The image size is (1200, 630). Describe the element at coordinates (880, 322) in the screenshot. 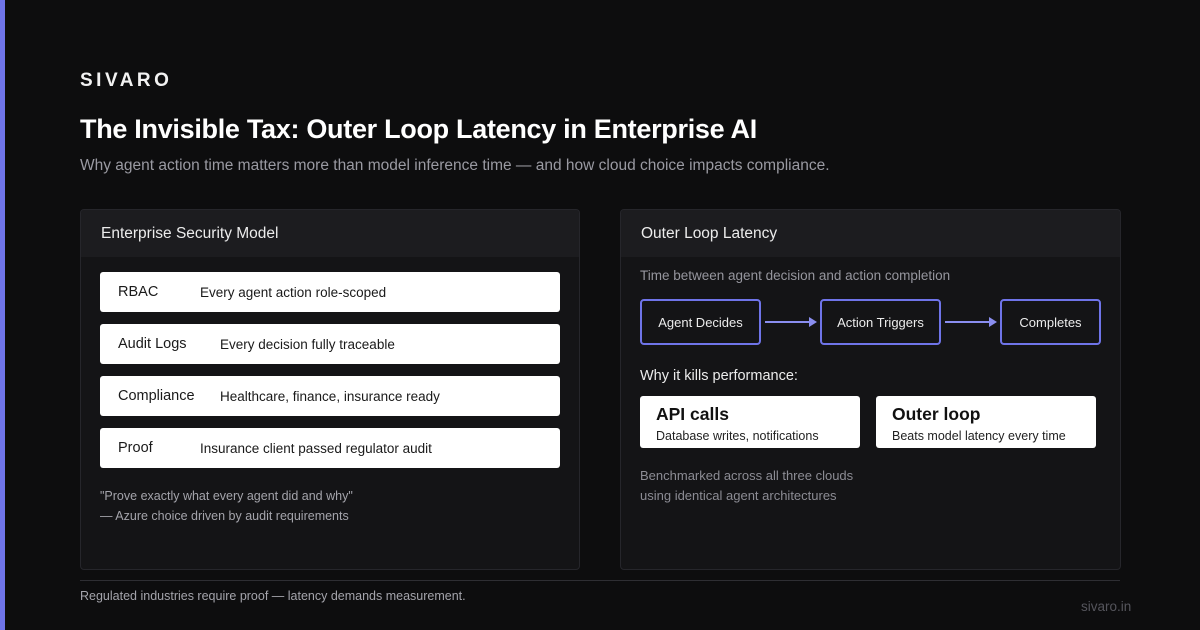

I see `flow-step-action-triggers: Action Triggers` at that location.